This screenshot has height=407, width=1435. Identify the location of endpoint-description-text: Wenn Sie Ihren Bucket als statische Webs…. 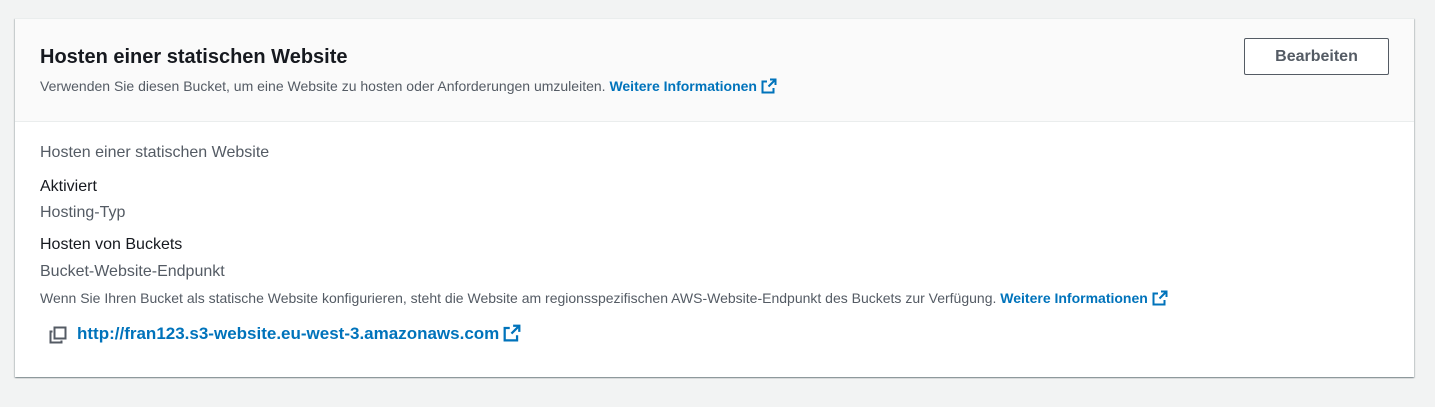
(518, 298).